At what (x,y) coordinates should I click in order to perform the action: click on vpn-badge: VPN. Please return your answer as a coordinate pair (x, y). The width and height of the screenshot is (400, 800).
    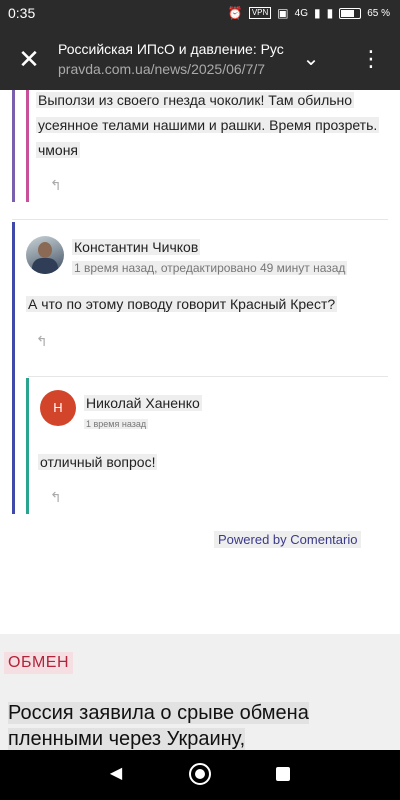
    Looking at the image, I should click on (260, 13).